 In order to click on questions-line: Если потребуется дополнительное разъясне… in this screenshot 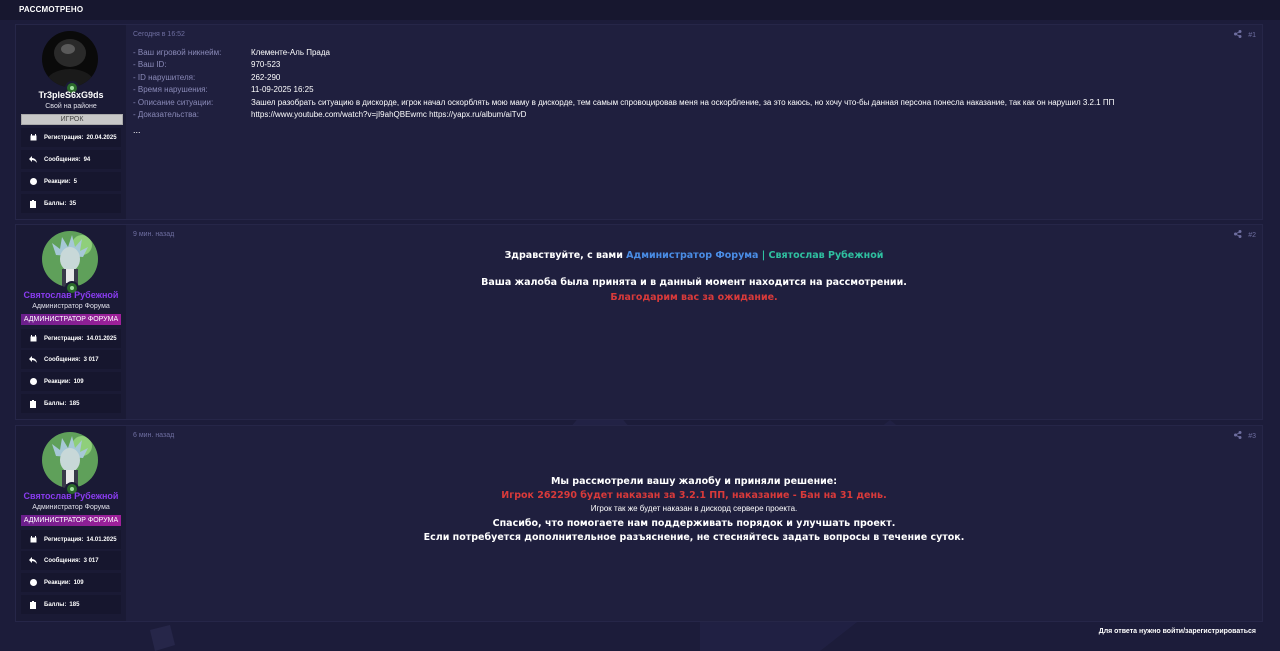, I will do `click(694, 537)`.